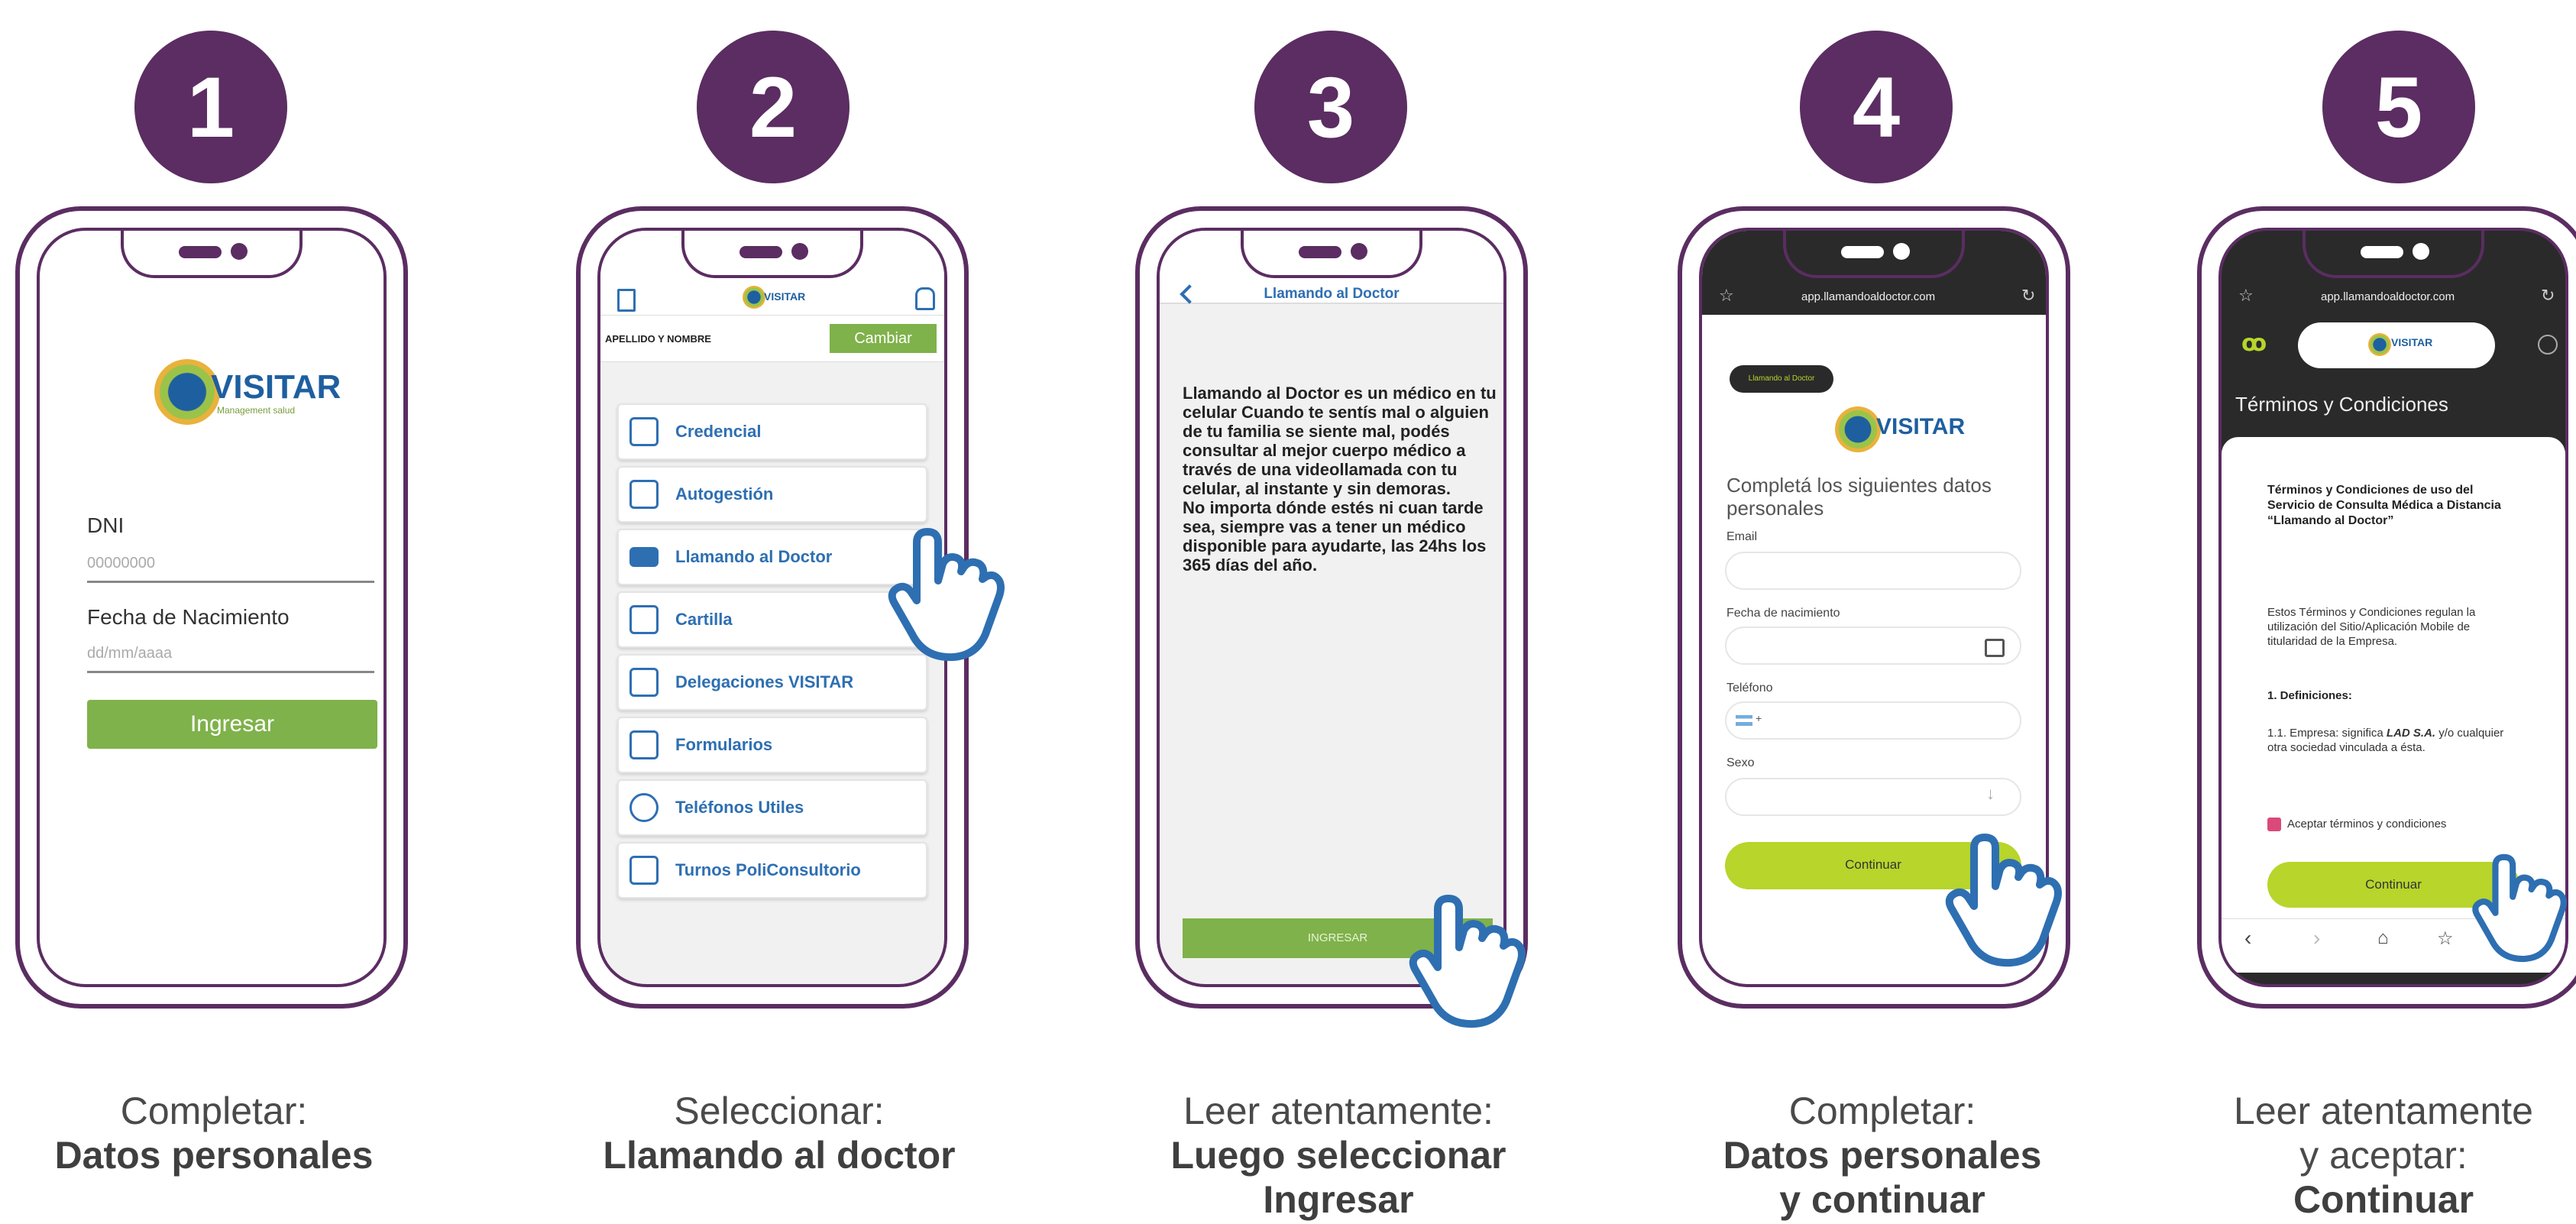  Describe the element at coordinates (644, 682) in the screenshot. I see `building-icon` at that location.